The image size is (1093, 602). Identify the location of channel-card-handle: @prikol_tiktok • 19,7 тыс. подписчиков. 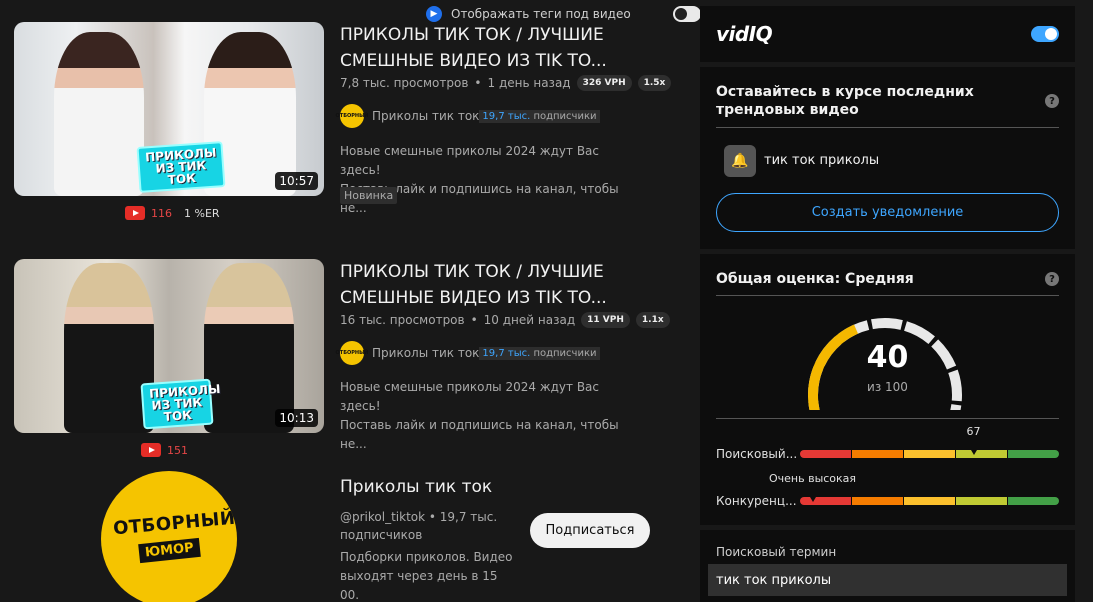
(419, 526).